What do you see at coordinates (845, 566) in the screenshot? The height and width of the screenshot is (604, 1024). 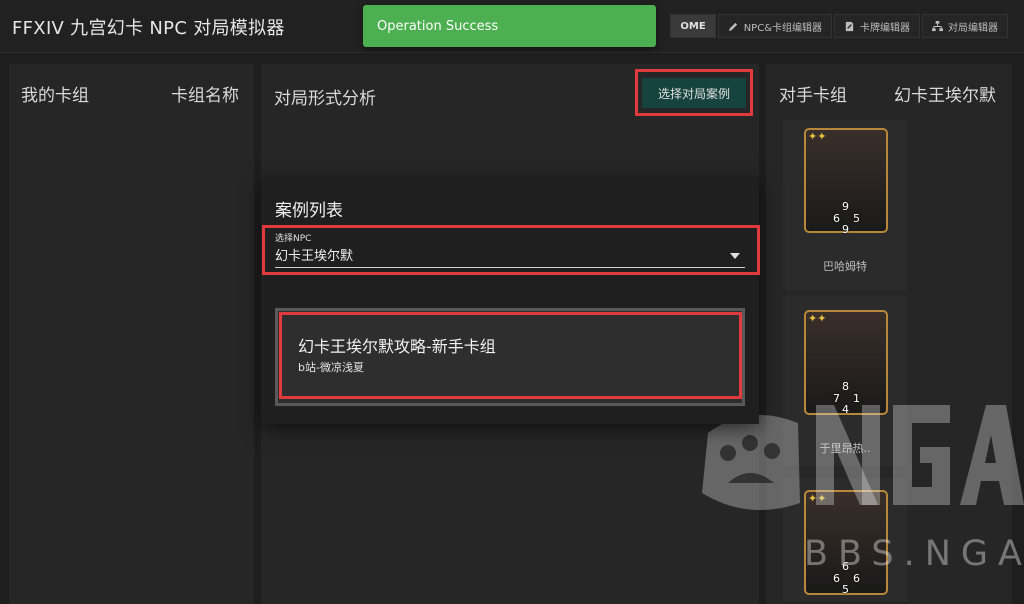 I see `card-value-top: 6` at bounding box center [845, 566].